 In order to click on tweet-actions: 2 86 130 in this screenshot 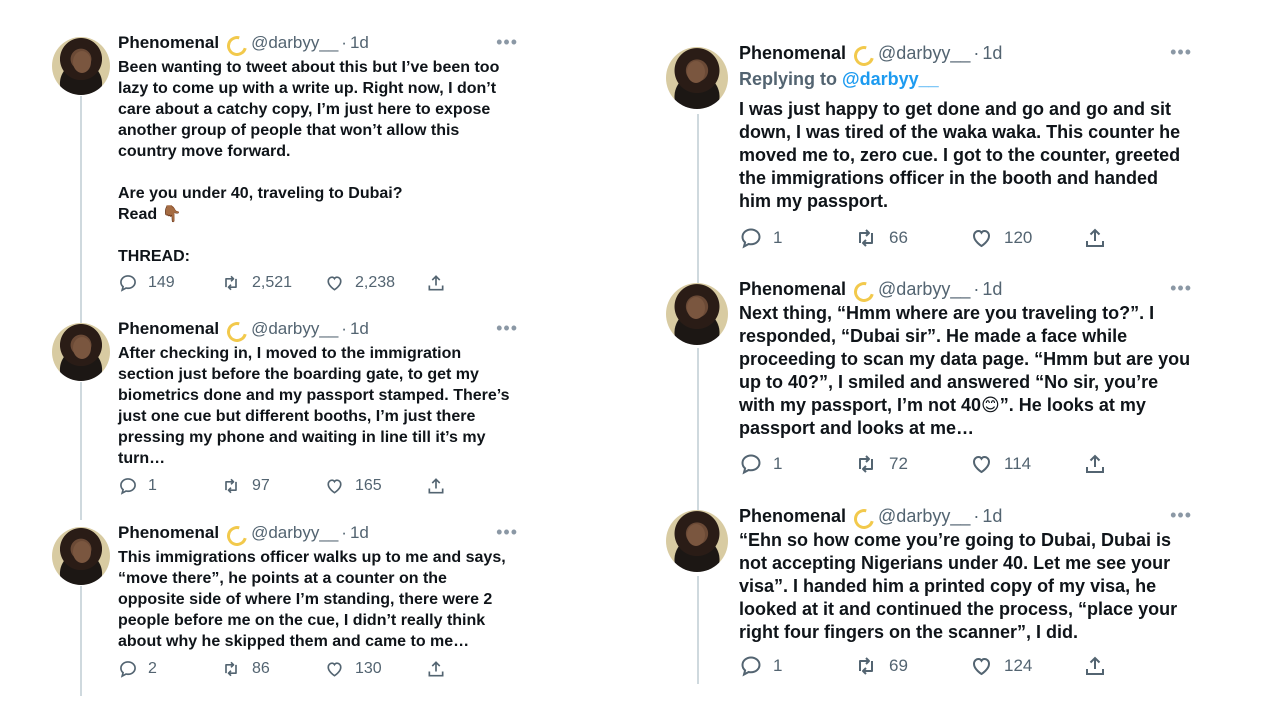, I will do `click(282, 669)`.